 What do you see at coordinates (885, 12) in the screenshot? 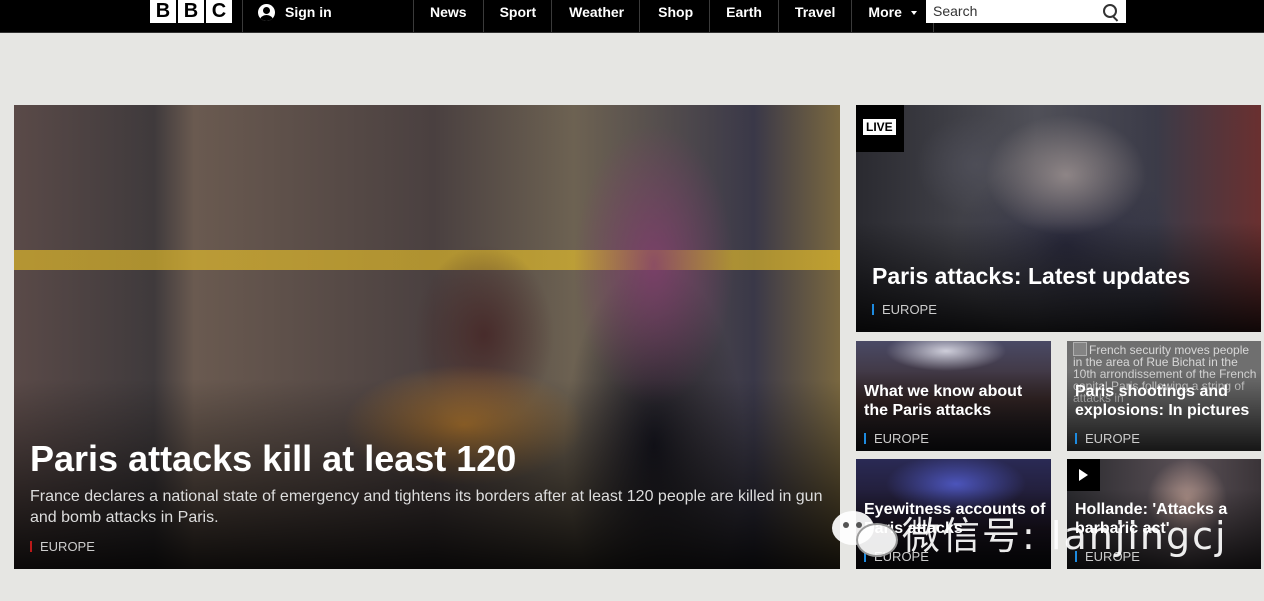
I see `nav-label: More` at bounding box center [885, 12].